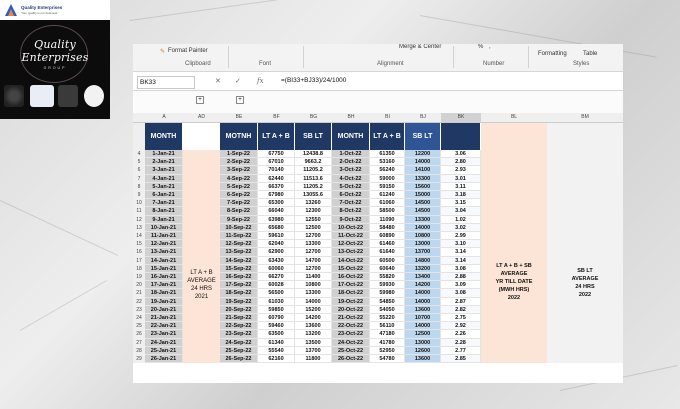 The height and width of the screenshot is (409, 680). What do you see at coordinates (276, 211) in the screenshot?
I see `table-cell: 66040` at bounding box center [276, 211].